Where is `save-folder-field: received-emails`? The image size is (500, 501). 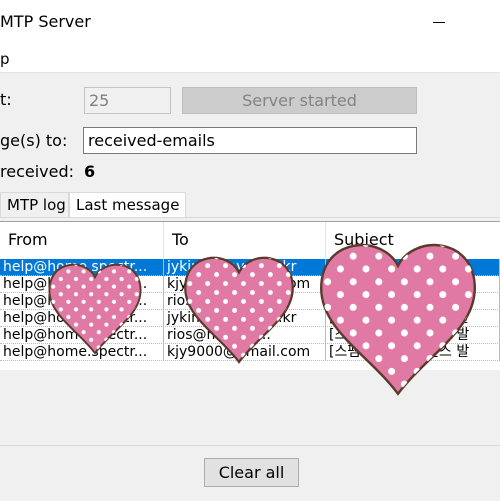 save-folder-field: received-emails is located at coordinates (250, 140).